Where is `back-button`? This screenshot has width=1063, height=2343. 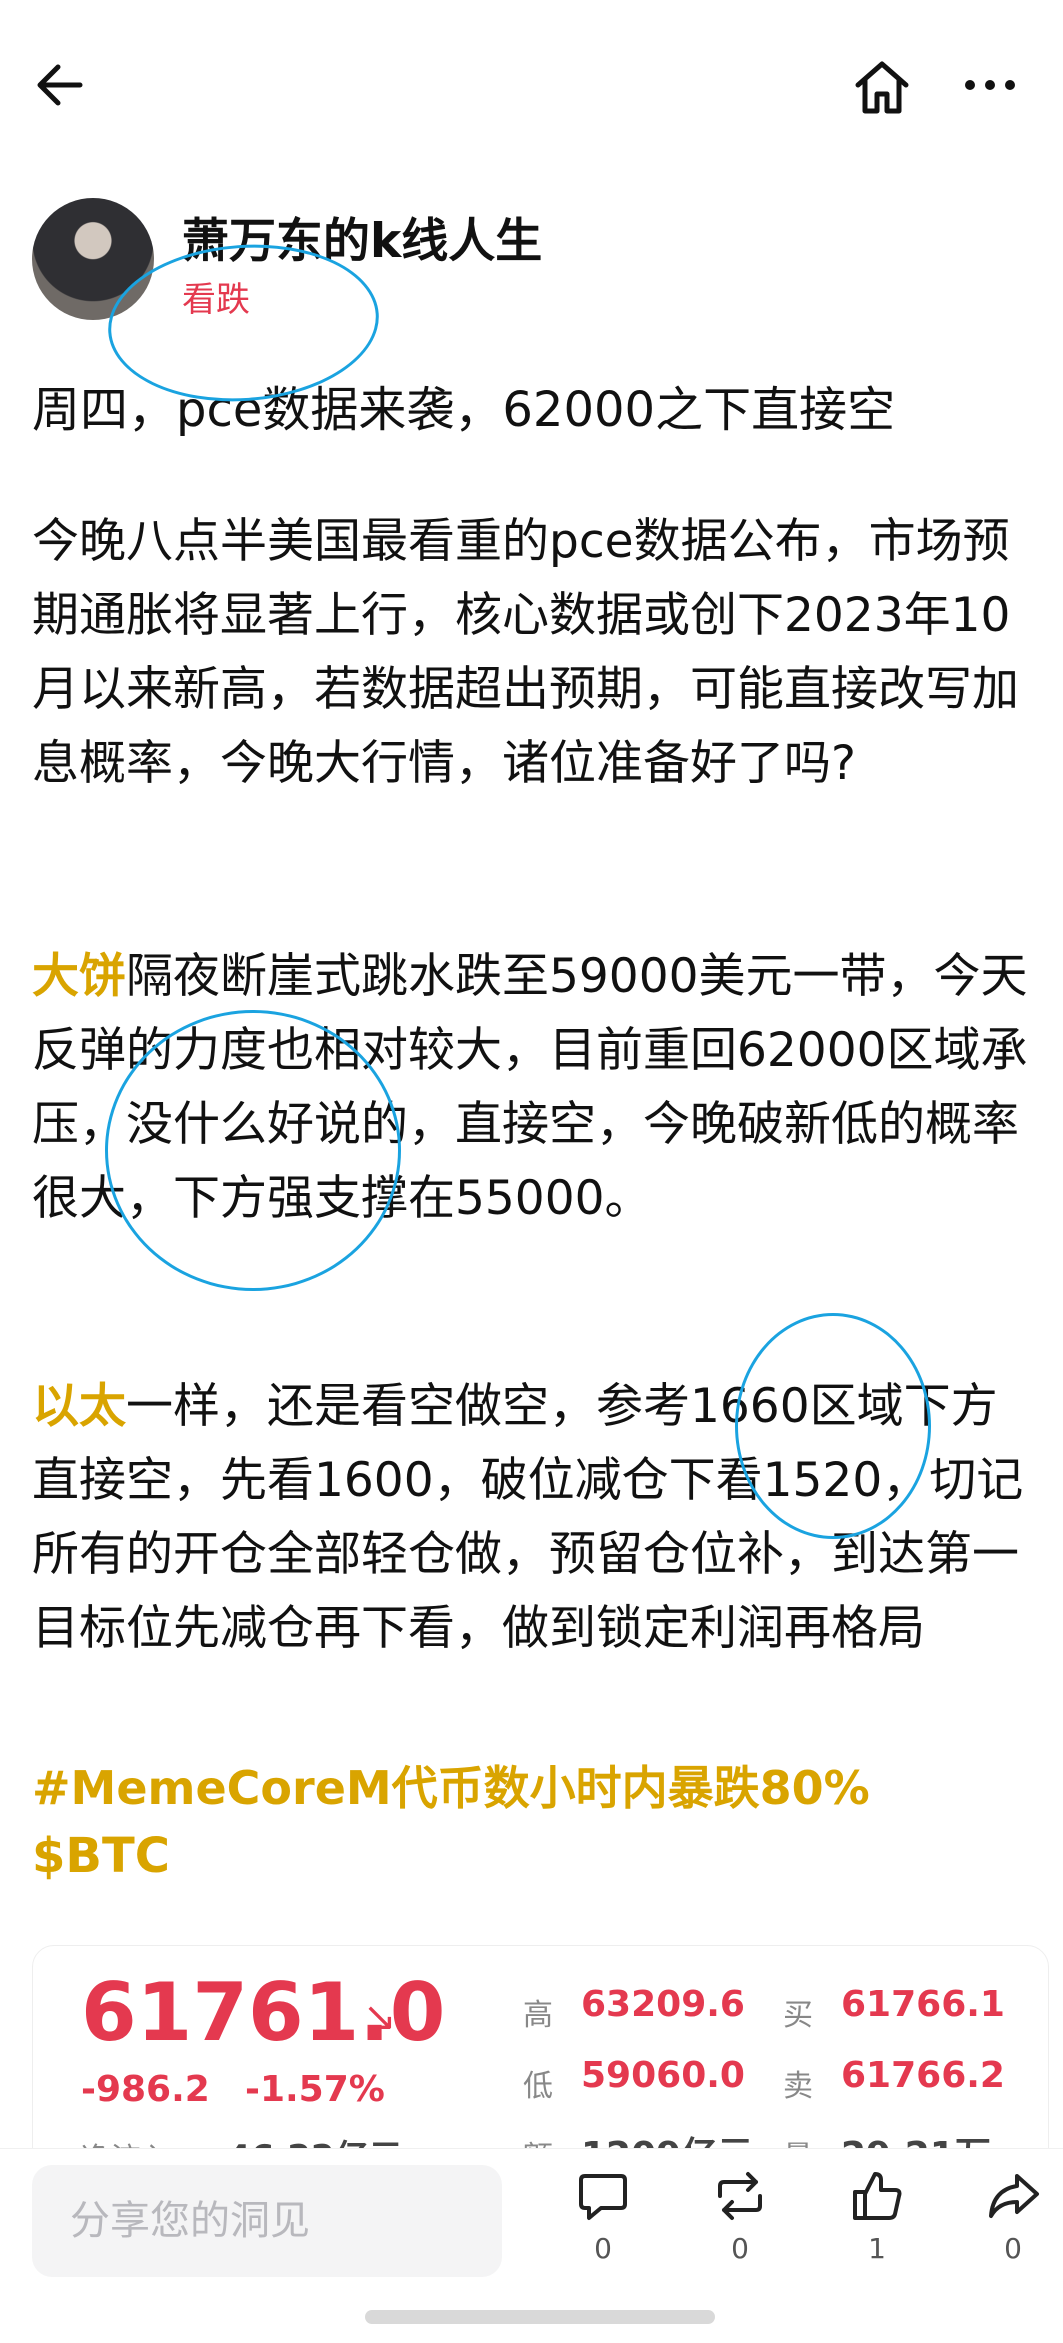
back-button is located at coordinates (75, 100).